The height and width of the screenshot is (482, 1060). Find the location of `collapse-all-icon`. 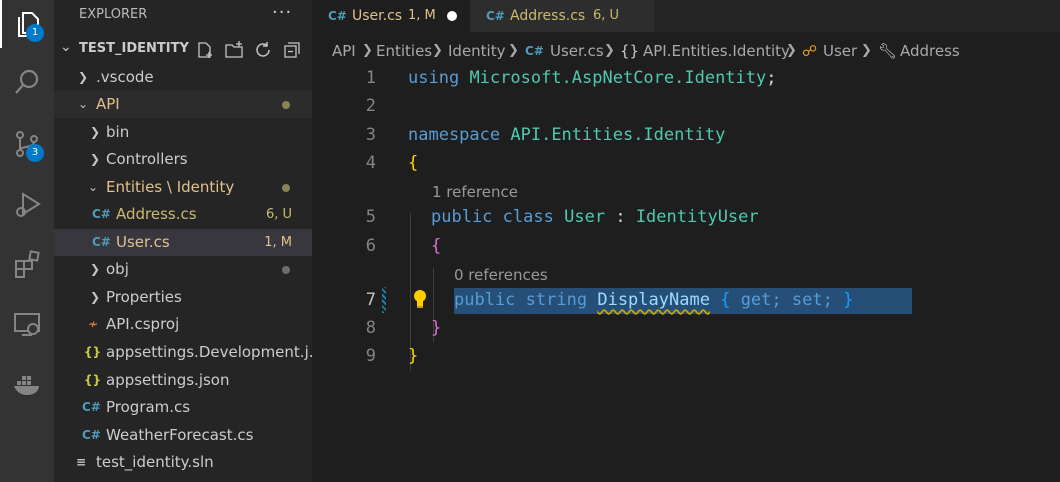

collapse-all-icon is located at coordinates (292, 50).